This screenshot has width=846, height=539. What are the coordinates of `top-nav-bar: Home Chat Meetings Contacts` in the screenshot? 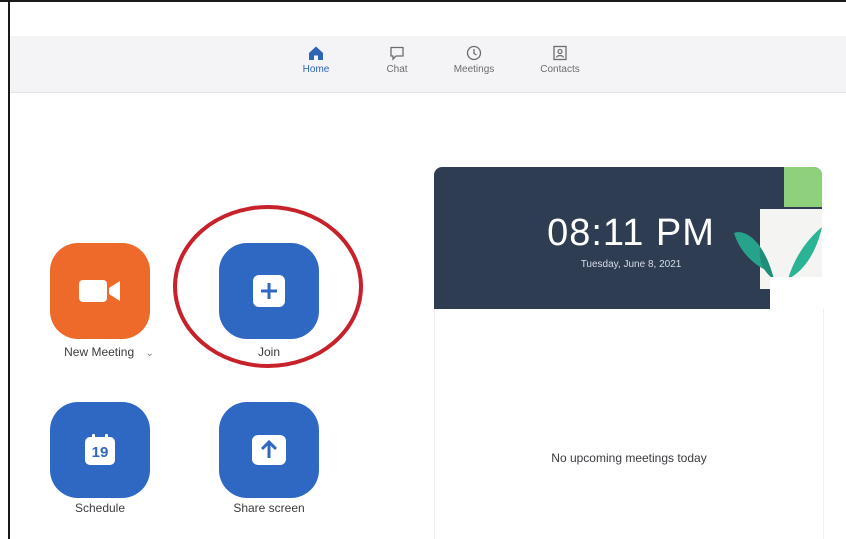 It's located at (428, 64).